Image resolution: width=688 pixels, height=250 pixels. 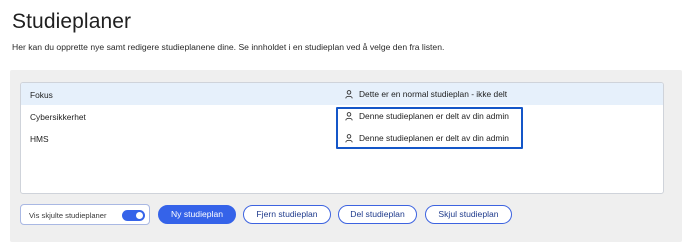 What do you see at coordinates (133, 215) in the screenshot?
I see `toggle-switch` at bounding box center [133, 215].